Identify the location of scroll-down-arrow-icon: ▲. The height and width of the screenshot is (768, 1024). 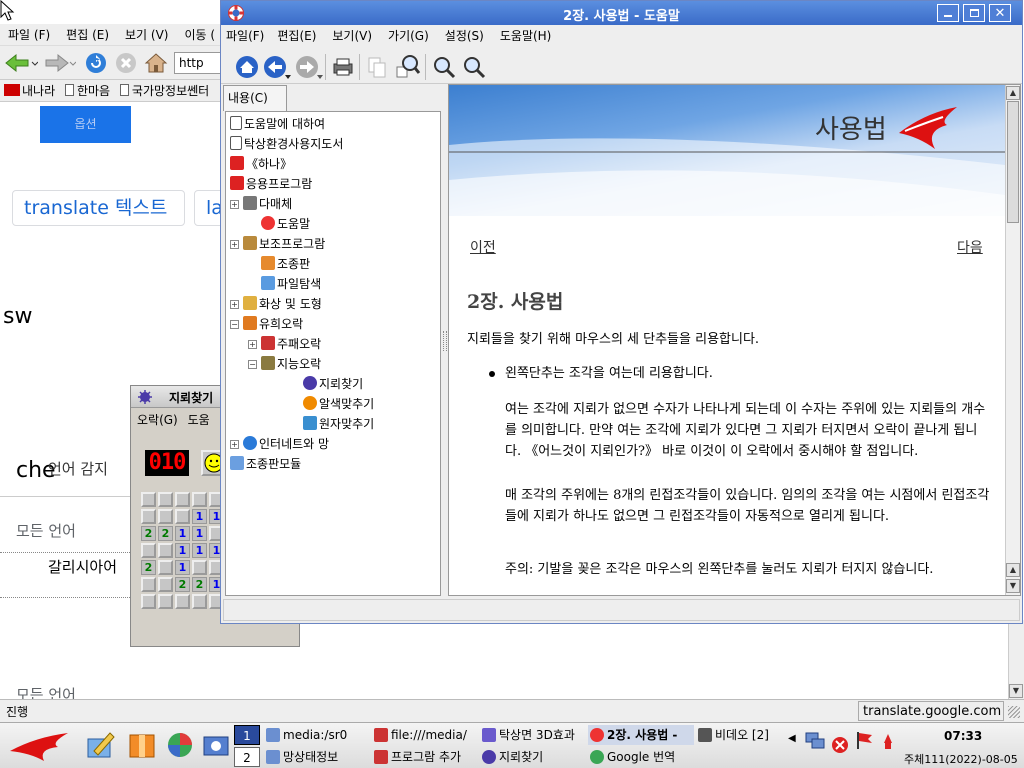
(1013, 570).